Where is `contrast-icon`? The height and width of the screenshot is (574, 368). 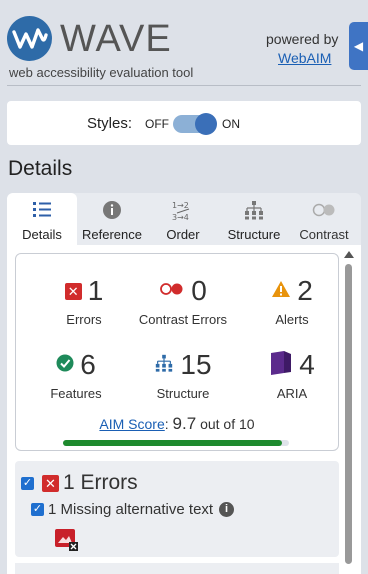 contrast-icon is located at coordinates (324, 212).